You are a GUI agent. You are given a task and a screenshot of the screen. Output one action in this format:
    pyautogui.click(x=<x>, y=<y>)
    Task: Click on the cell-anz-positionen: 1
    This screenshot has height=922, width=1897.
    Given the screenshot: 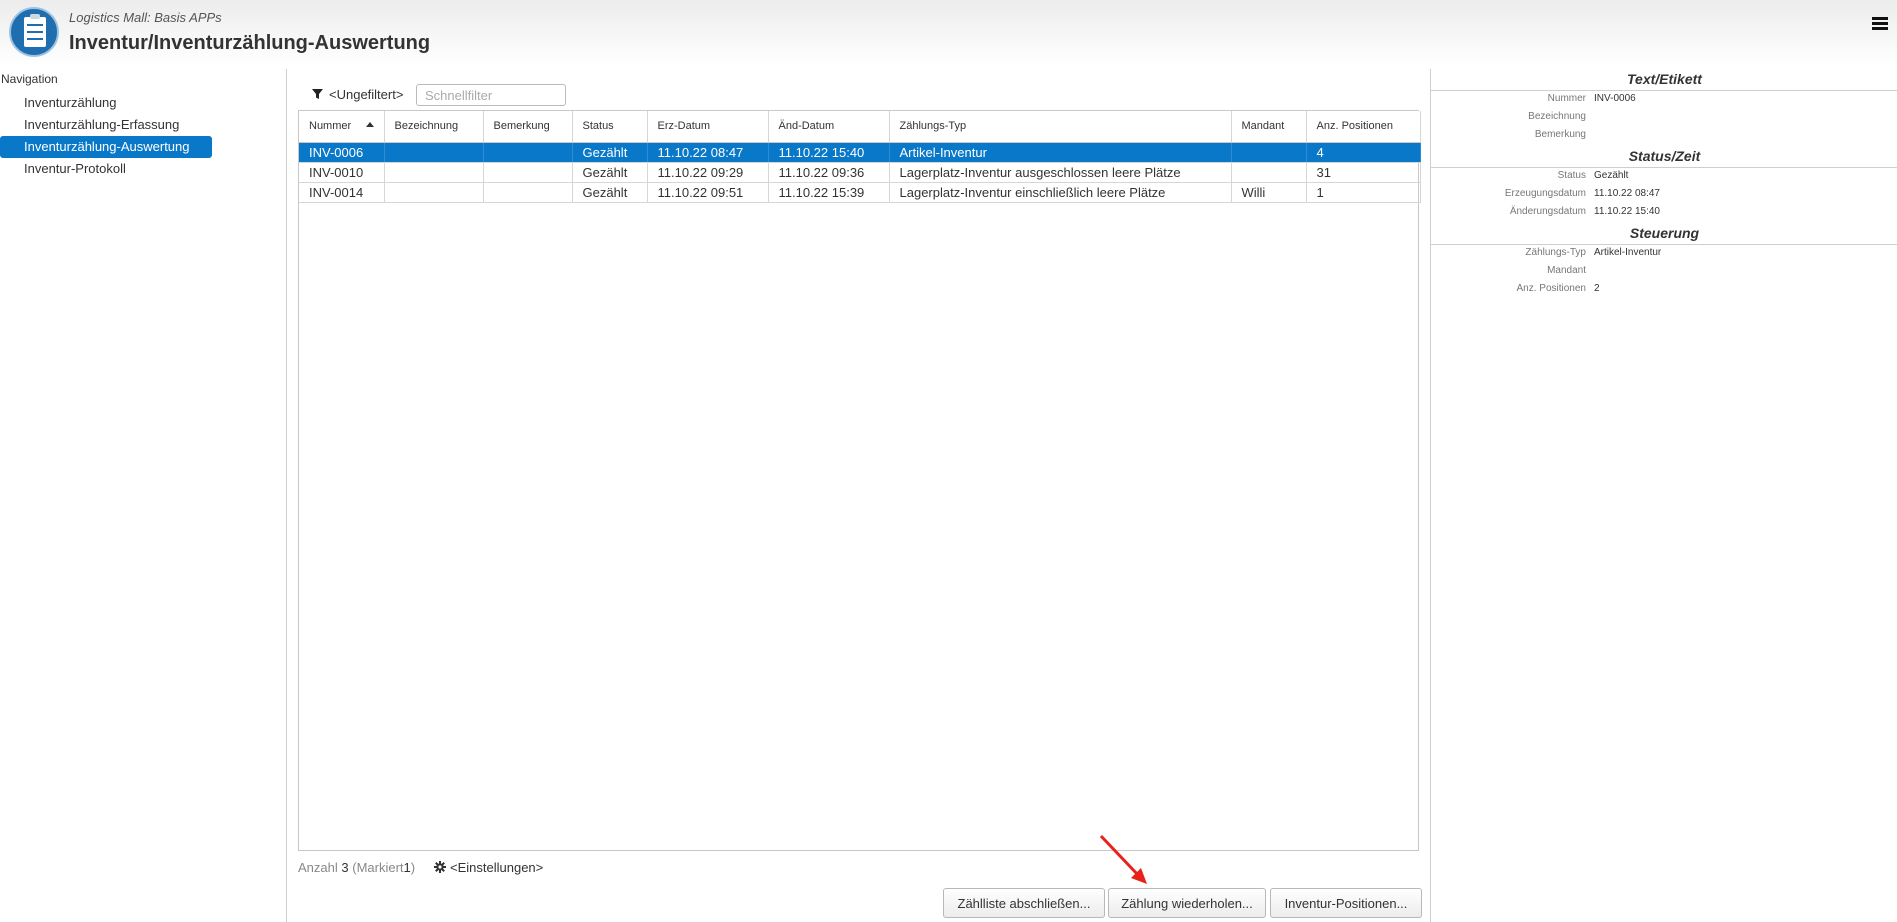 What is the action you would take?
    pyautogui.click(x=1363, y=192)
    